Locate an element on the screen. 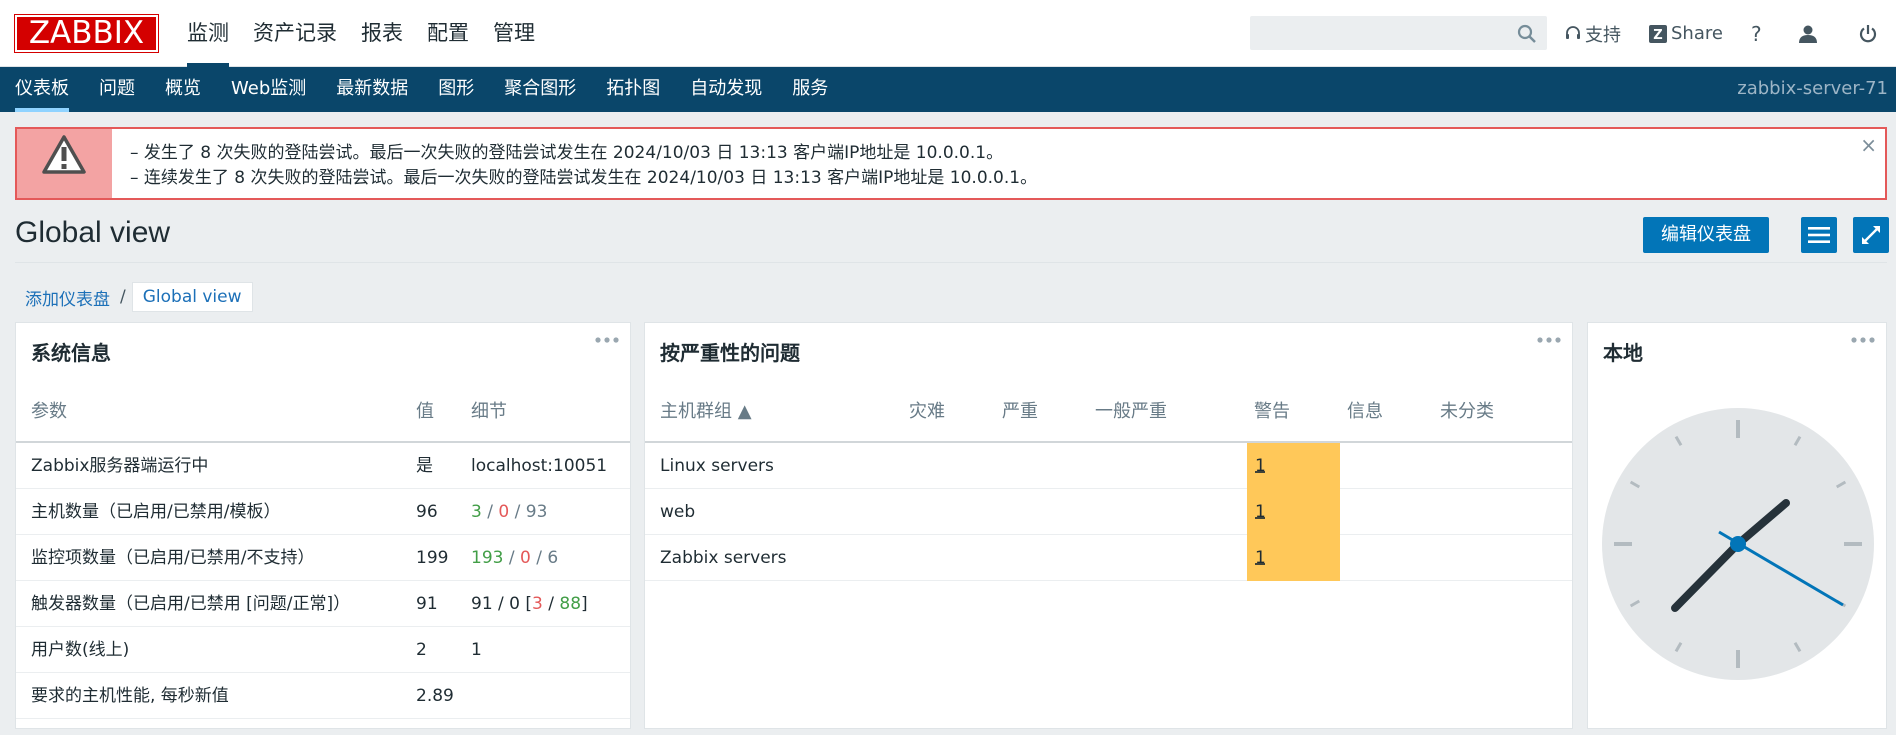 The image size is (1896, 735). header-links: 支持 Z Share ? is located at coordinates (1723, 33).